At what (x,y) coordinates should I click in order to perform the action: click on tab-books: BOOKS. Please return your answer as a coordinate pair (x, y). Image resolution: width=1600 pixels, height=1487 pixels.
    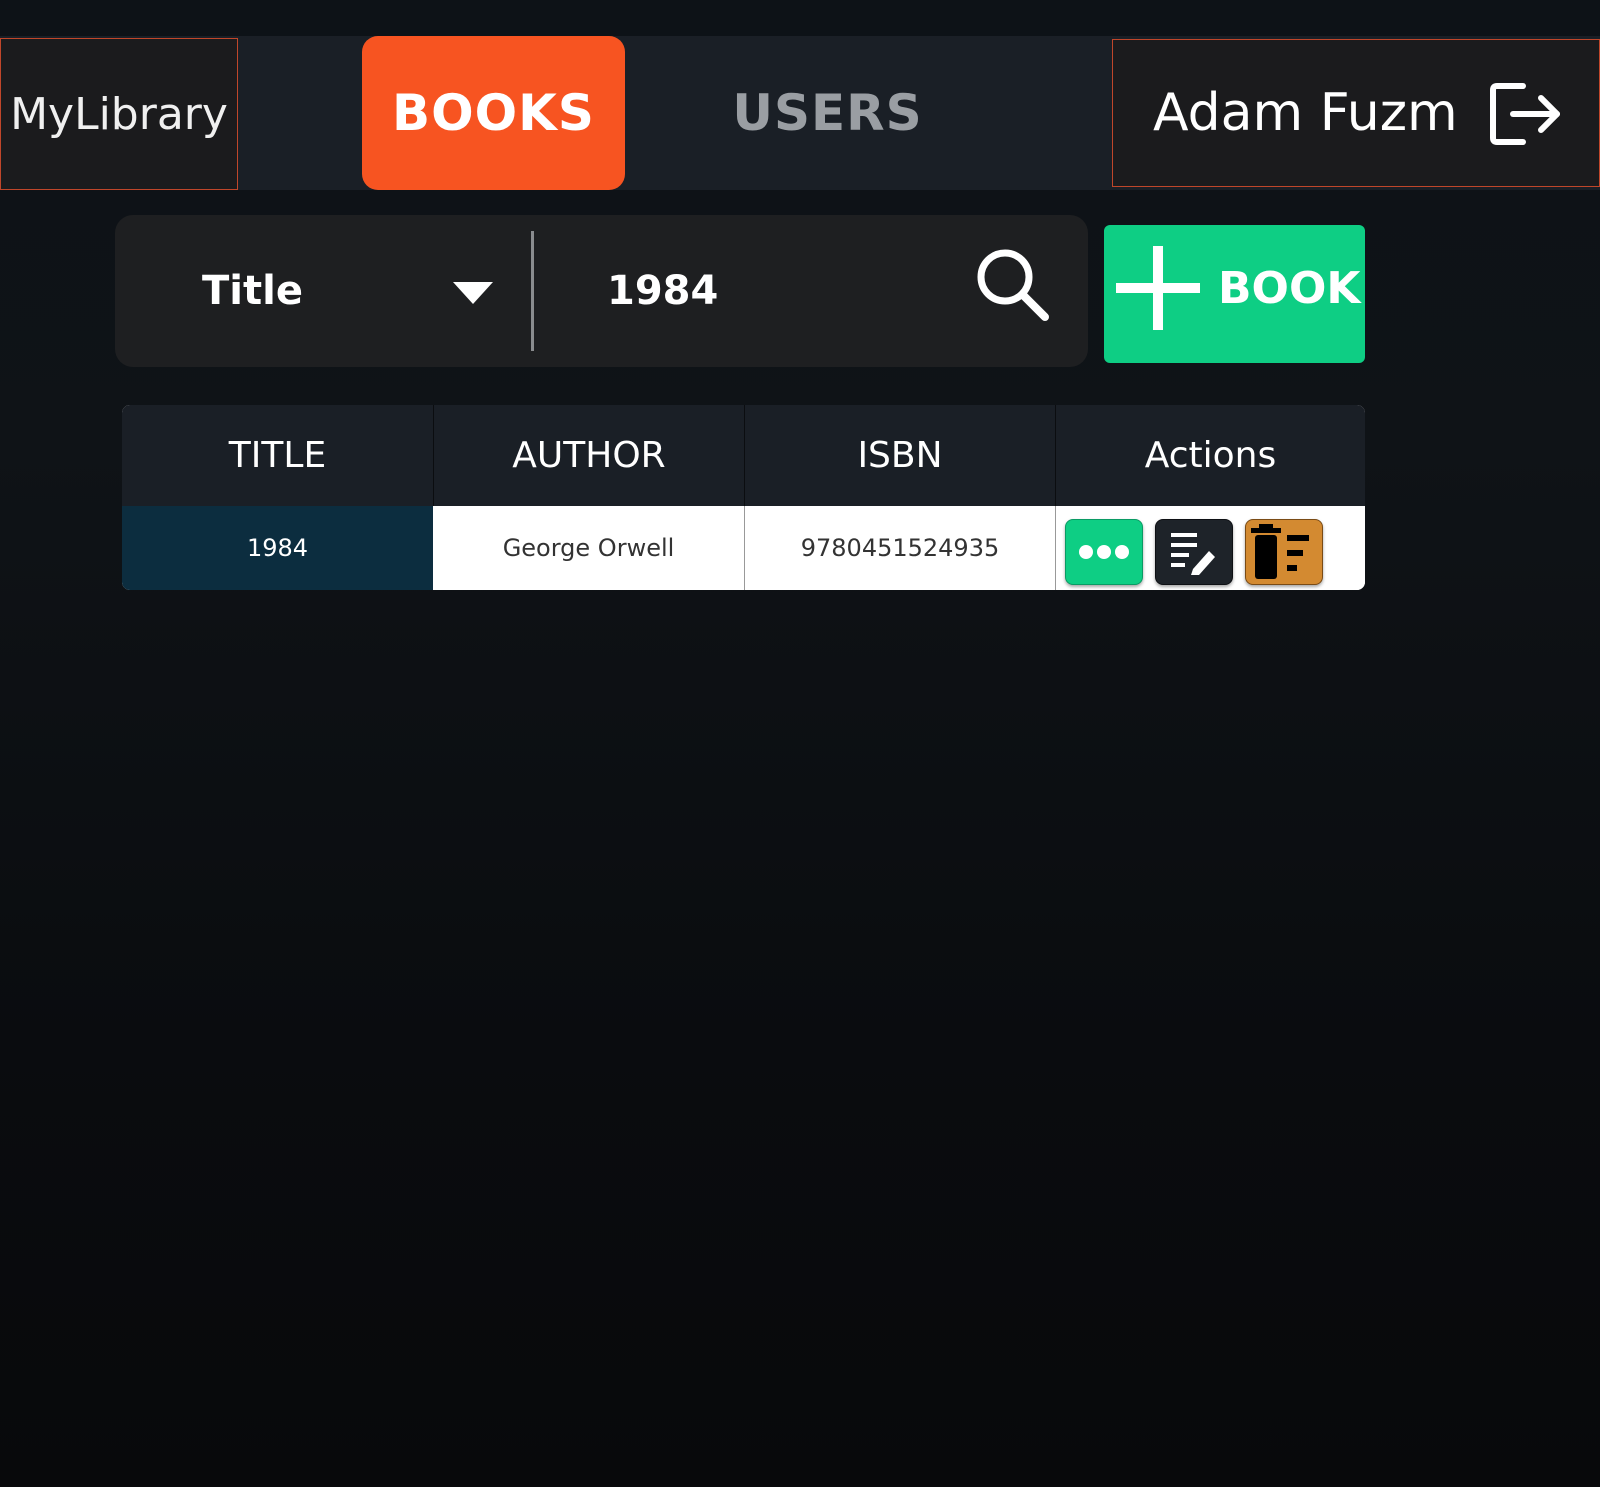
    Looking at the image, I should click on (493, 113).